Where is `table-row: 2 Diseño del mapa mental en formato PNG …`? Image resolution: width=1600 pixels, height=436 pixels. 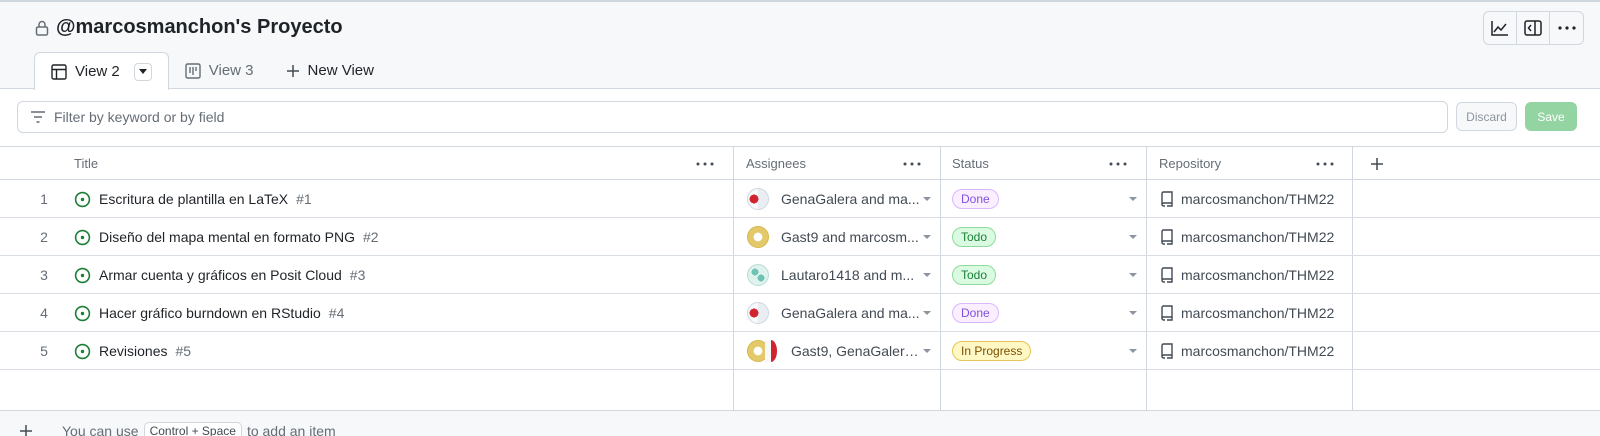 table-row: 2 Diseño del mapa mental en formato PNG … is located at coordinates (800, 237).